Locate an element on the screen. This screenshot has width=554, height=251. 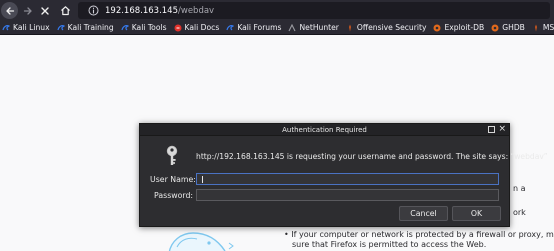
maximize-icon is located at coordinates (491, 129).